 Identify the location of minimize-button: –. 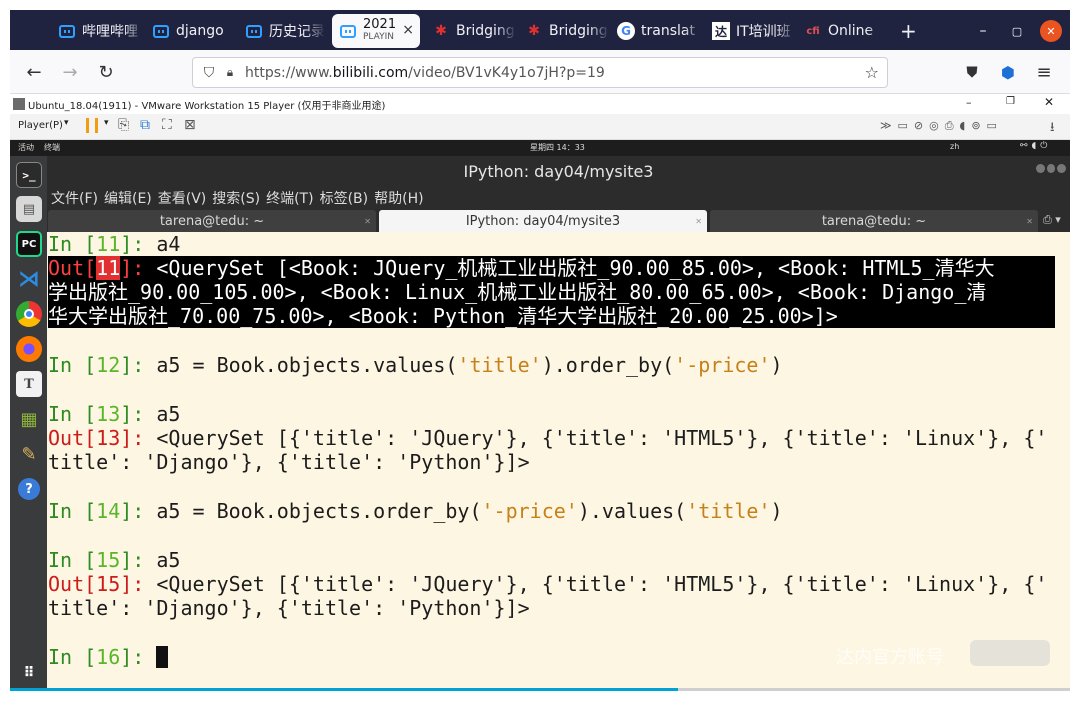
(983, 31).